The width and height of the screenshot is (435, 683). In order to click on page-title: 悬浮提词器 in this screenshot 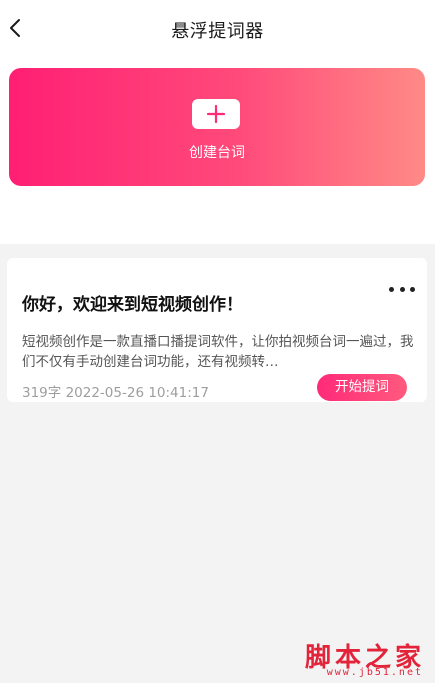, I will do `click(217, 31)`.